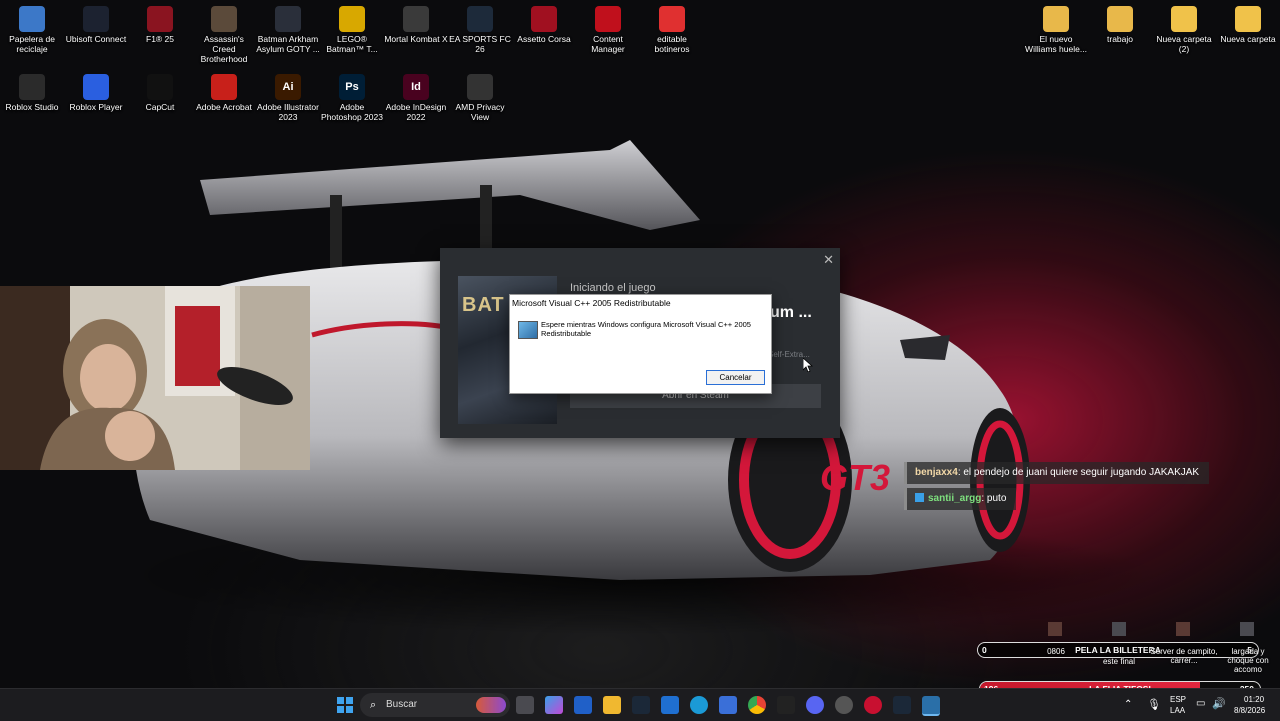  What do you see at coordinates (554, 705) in the screenshot?
I see `widgets-icon` at bounding box center [554, 705].